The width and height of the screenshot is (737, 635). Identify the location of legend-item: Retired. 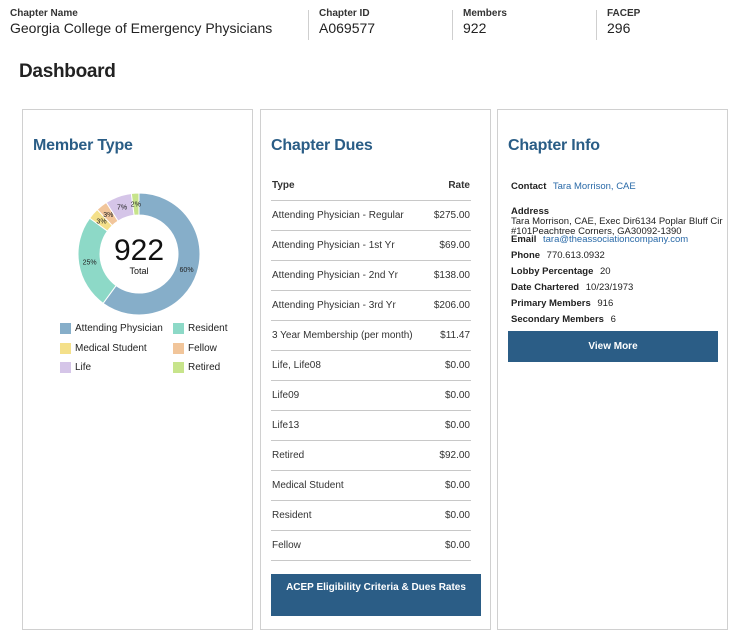
(196, 367).